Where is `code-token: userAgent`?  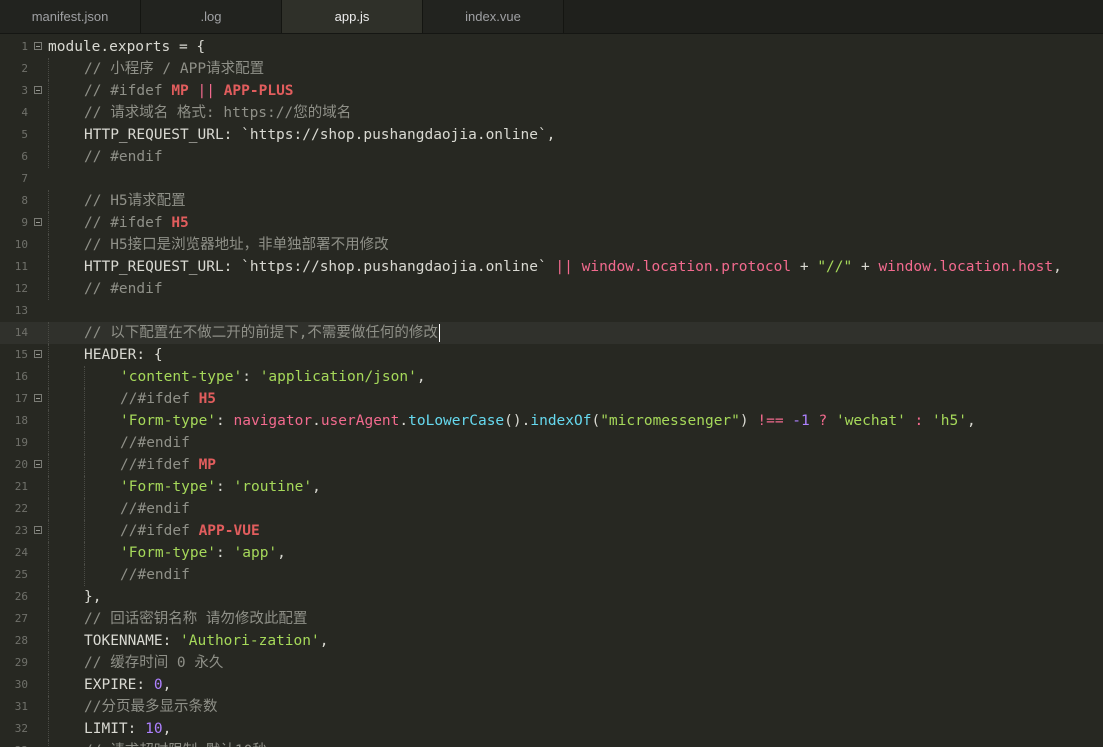 code-token: userAgent is located at coordinates (360, 421).